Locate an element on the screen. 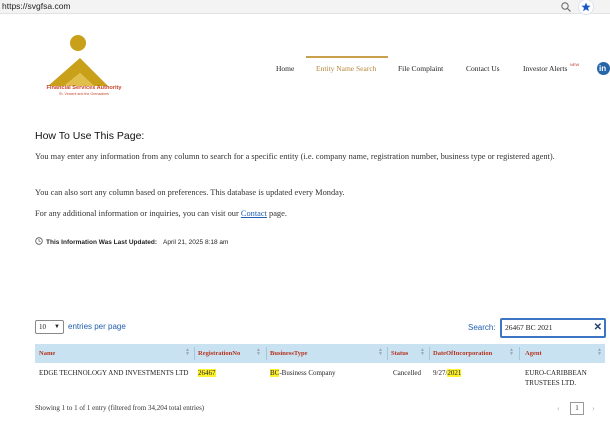 The width and height of the screenshot is (610, 421). nav-investor-alerts: Investor Alerts is located at coordinates (545, 68).